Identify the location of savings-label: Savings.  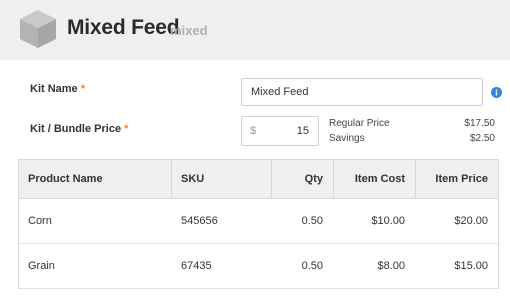
(347, 138).